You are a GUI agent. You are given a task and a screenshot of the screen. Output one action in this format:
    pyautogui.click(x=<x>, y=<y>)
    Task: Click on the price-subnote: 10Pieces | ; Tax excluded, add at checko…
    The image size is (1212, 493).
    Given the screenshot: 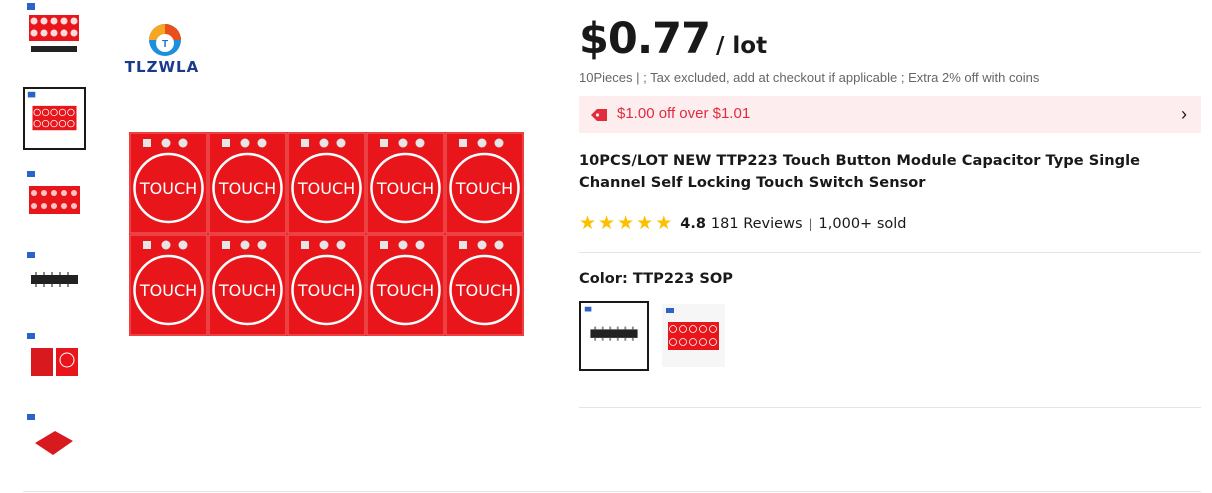 What is the action you would take?
    pyautogui.click(x=809, y=77)
    